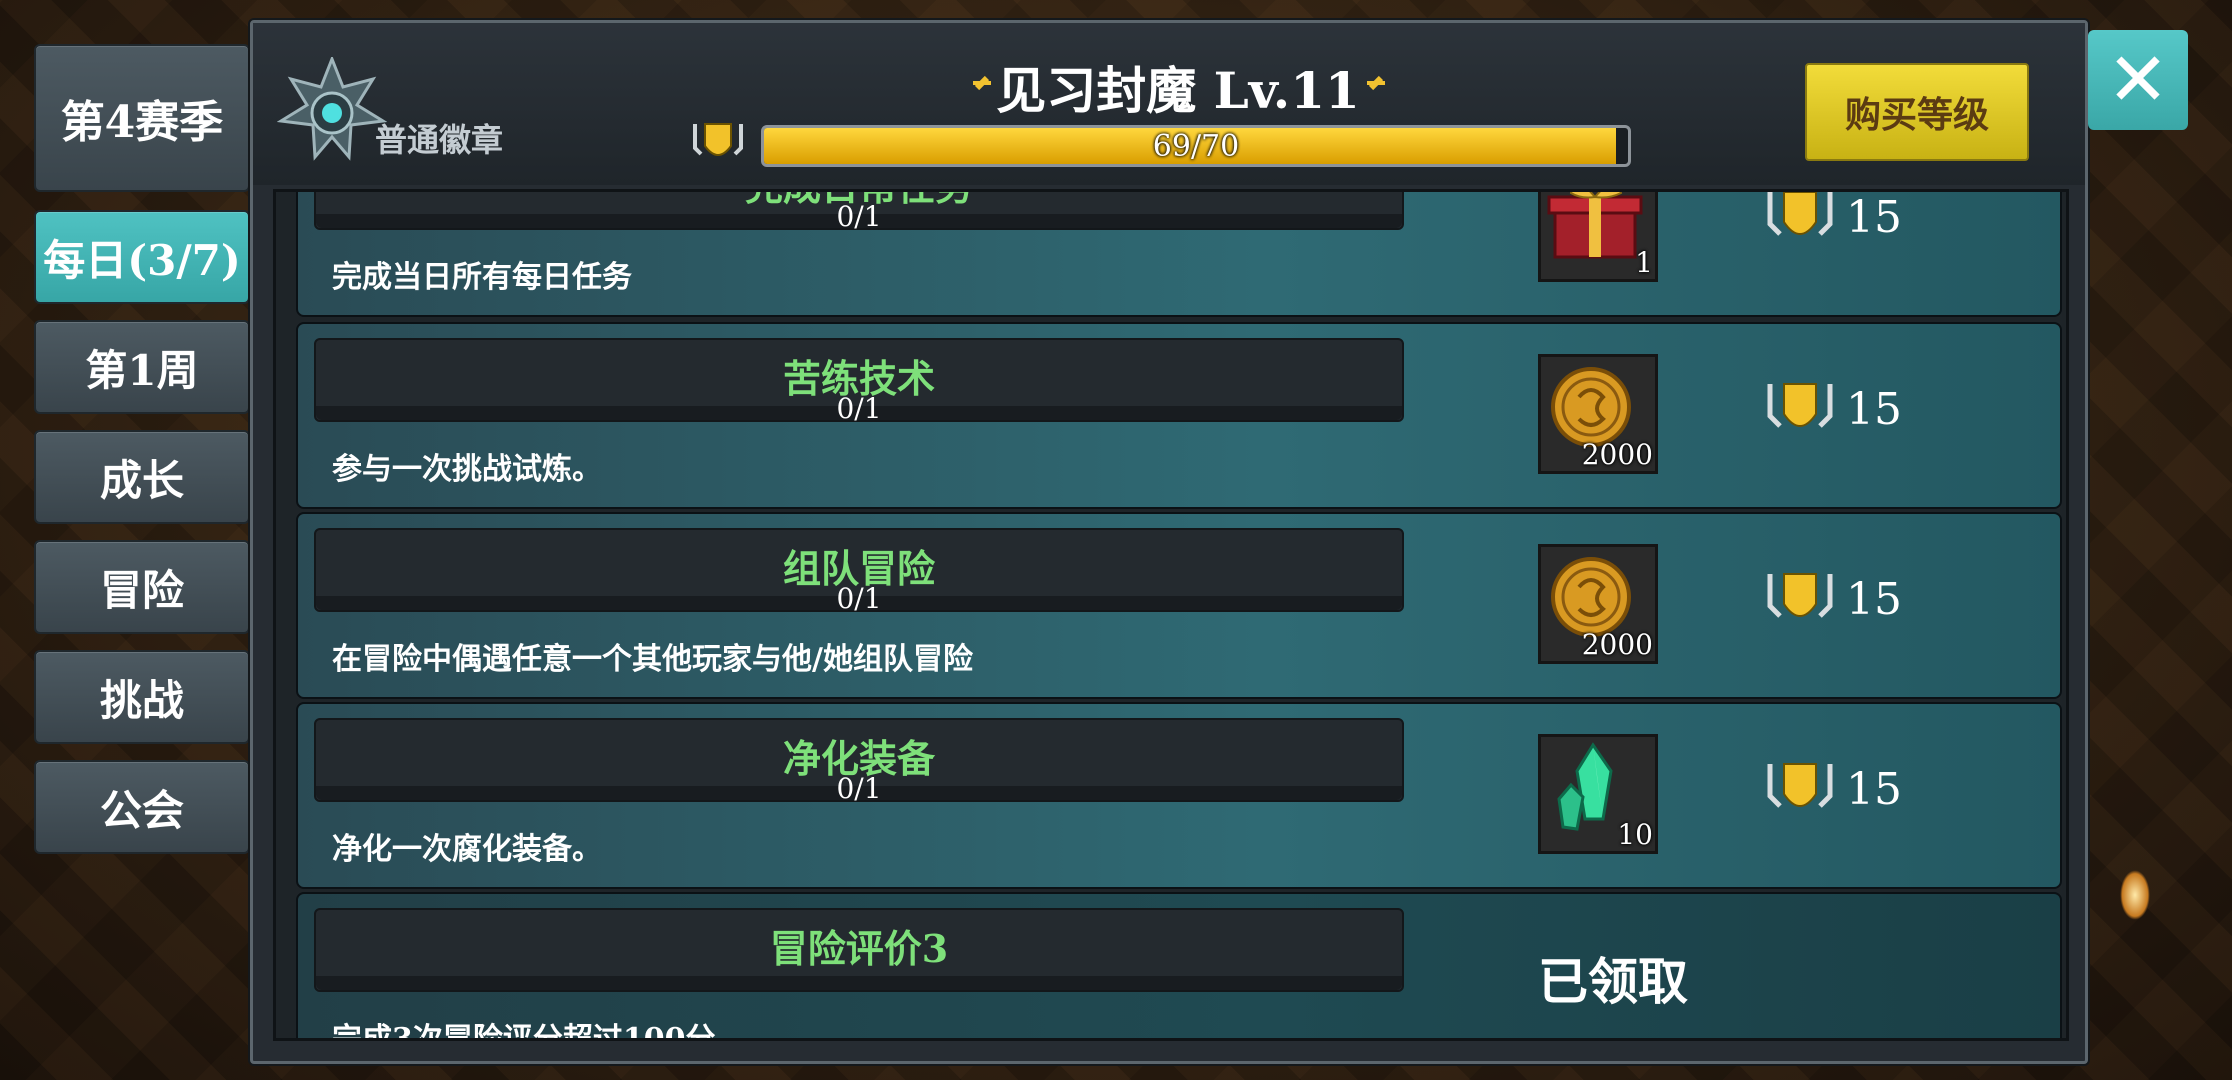 This screenshot has height=1080, width=2232. Describe the element at coordinates (482, 277) in the screenshot. I see `task-description: 完成当日所有每日任务` at that location.